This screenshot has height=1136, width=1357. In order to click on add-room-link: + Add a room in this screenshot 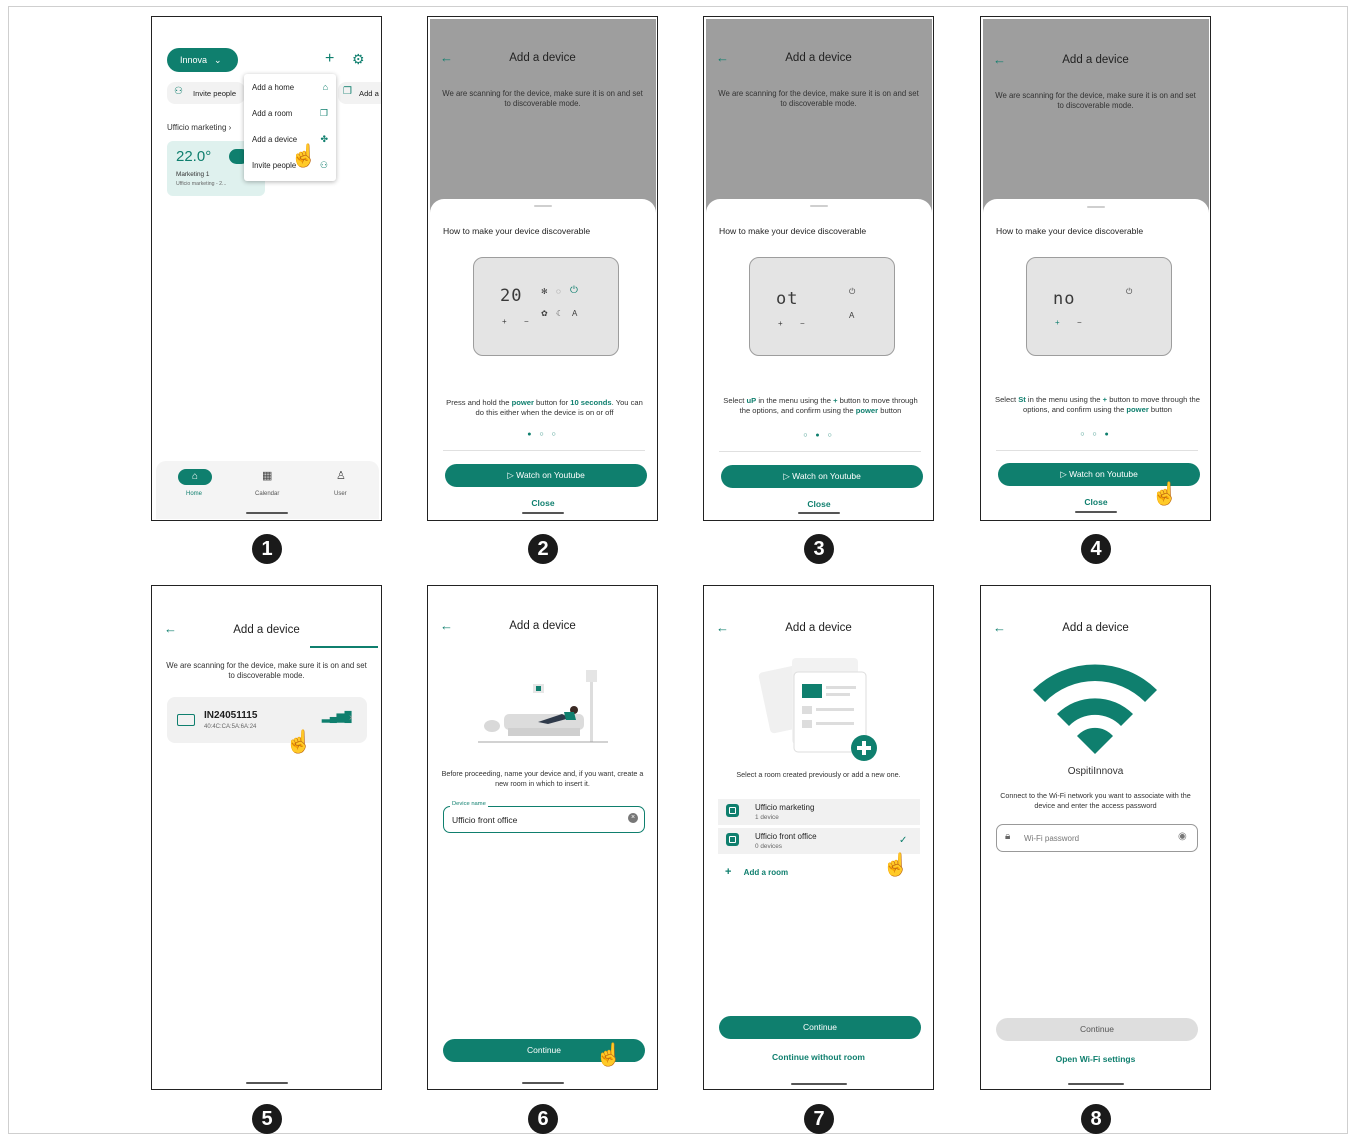, I will do `click(756, 872)`.